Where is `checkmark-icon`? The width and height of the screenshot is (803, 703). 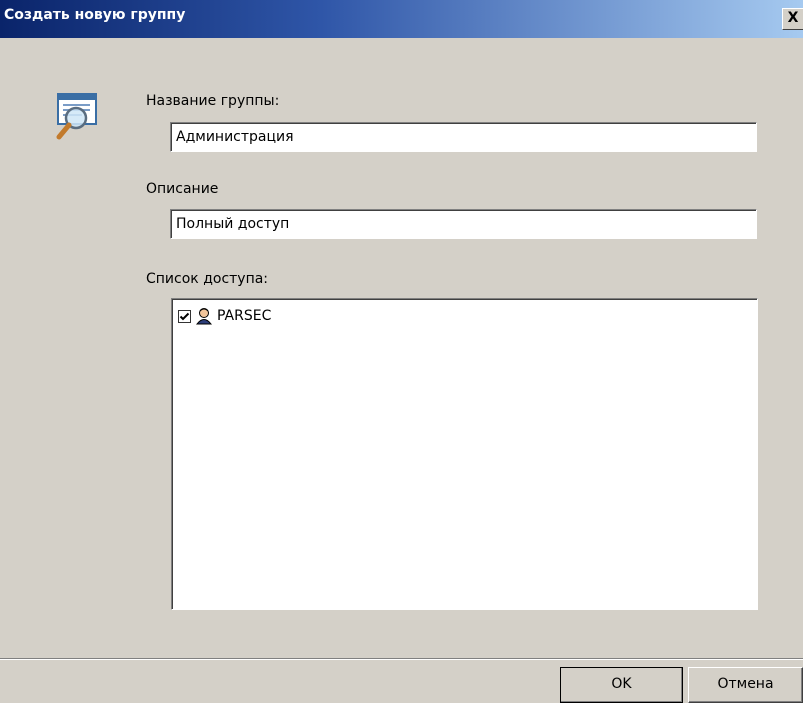 checkmark-icon is located at coordinates (184, 316).